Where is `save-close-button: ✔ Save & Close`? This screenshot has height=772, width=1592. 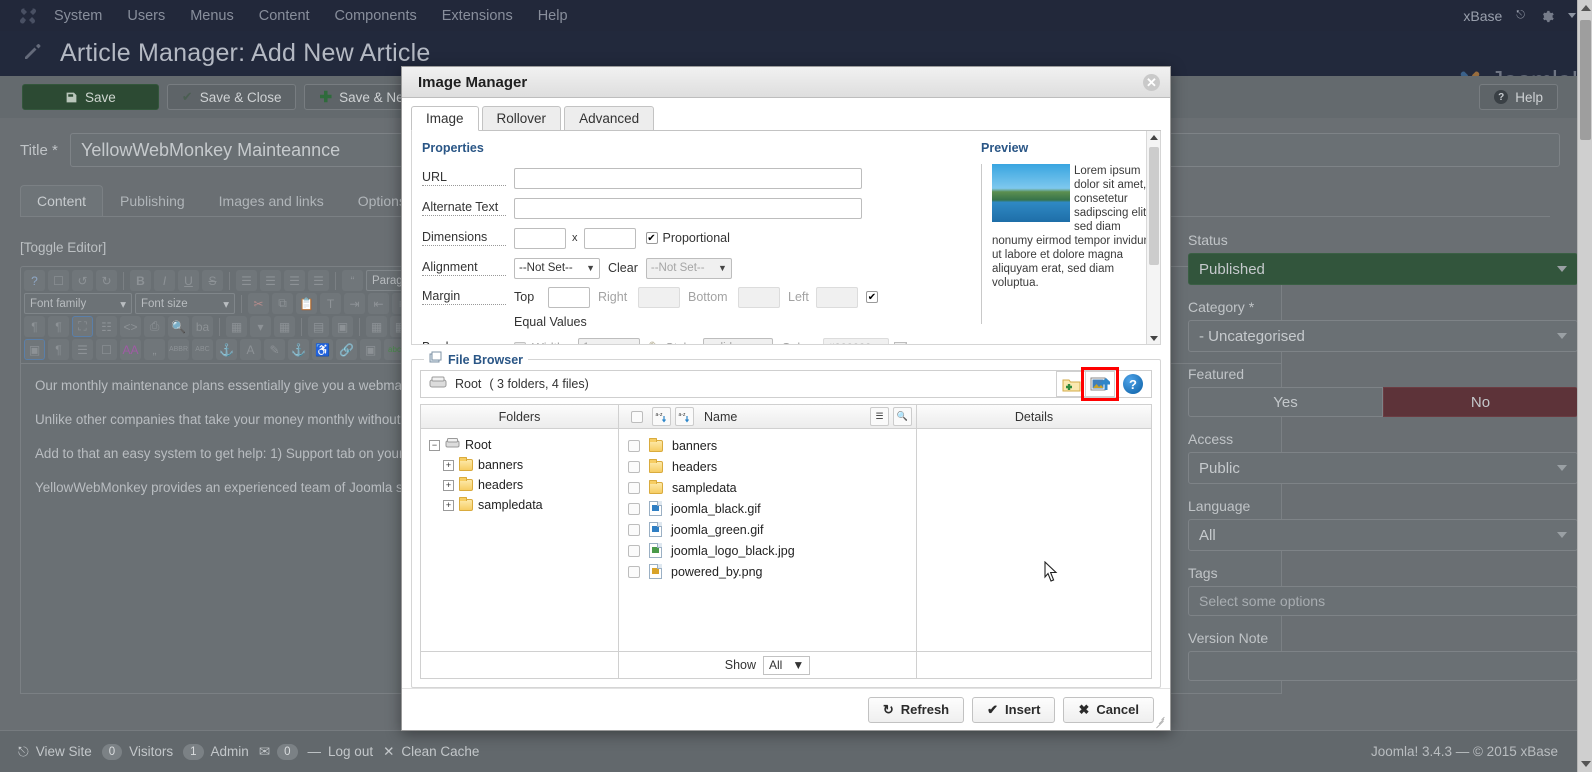 save-close-button: ✔ Save & Close is located at coordinates (231, 97).